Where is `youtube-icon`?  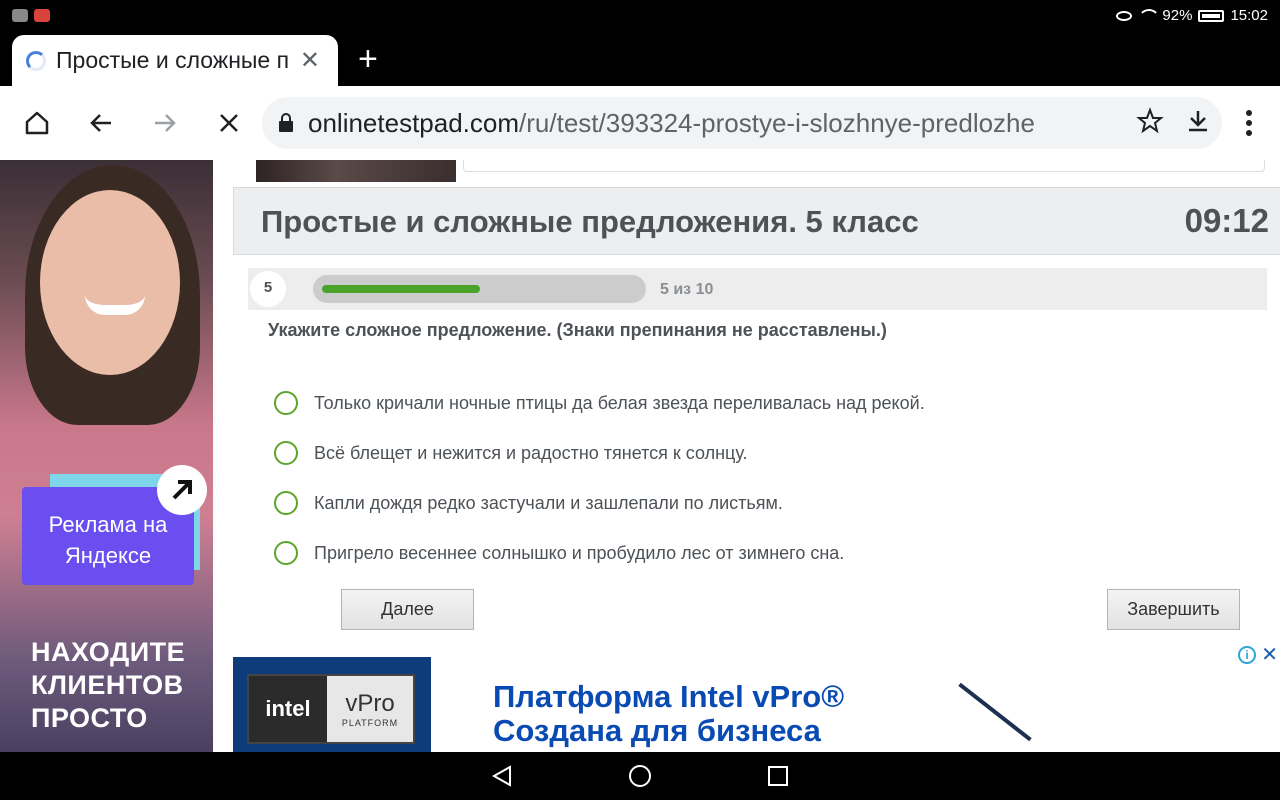
youtube-icon is located at coordinates (20, 15).